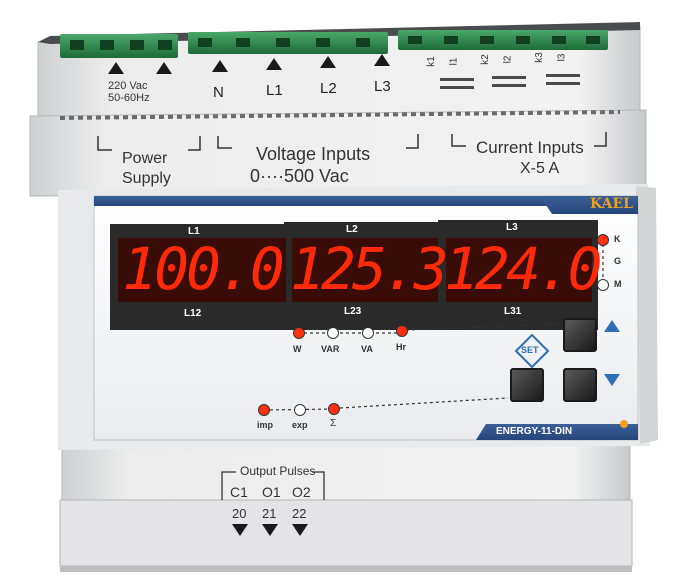 This screenshot has width=700, height=584. I want to click on terminal-label-l1: L1, so click(274, 90).